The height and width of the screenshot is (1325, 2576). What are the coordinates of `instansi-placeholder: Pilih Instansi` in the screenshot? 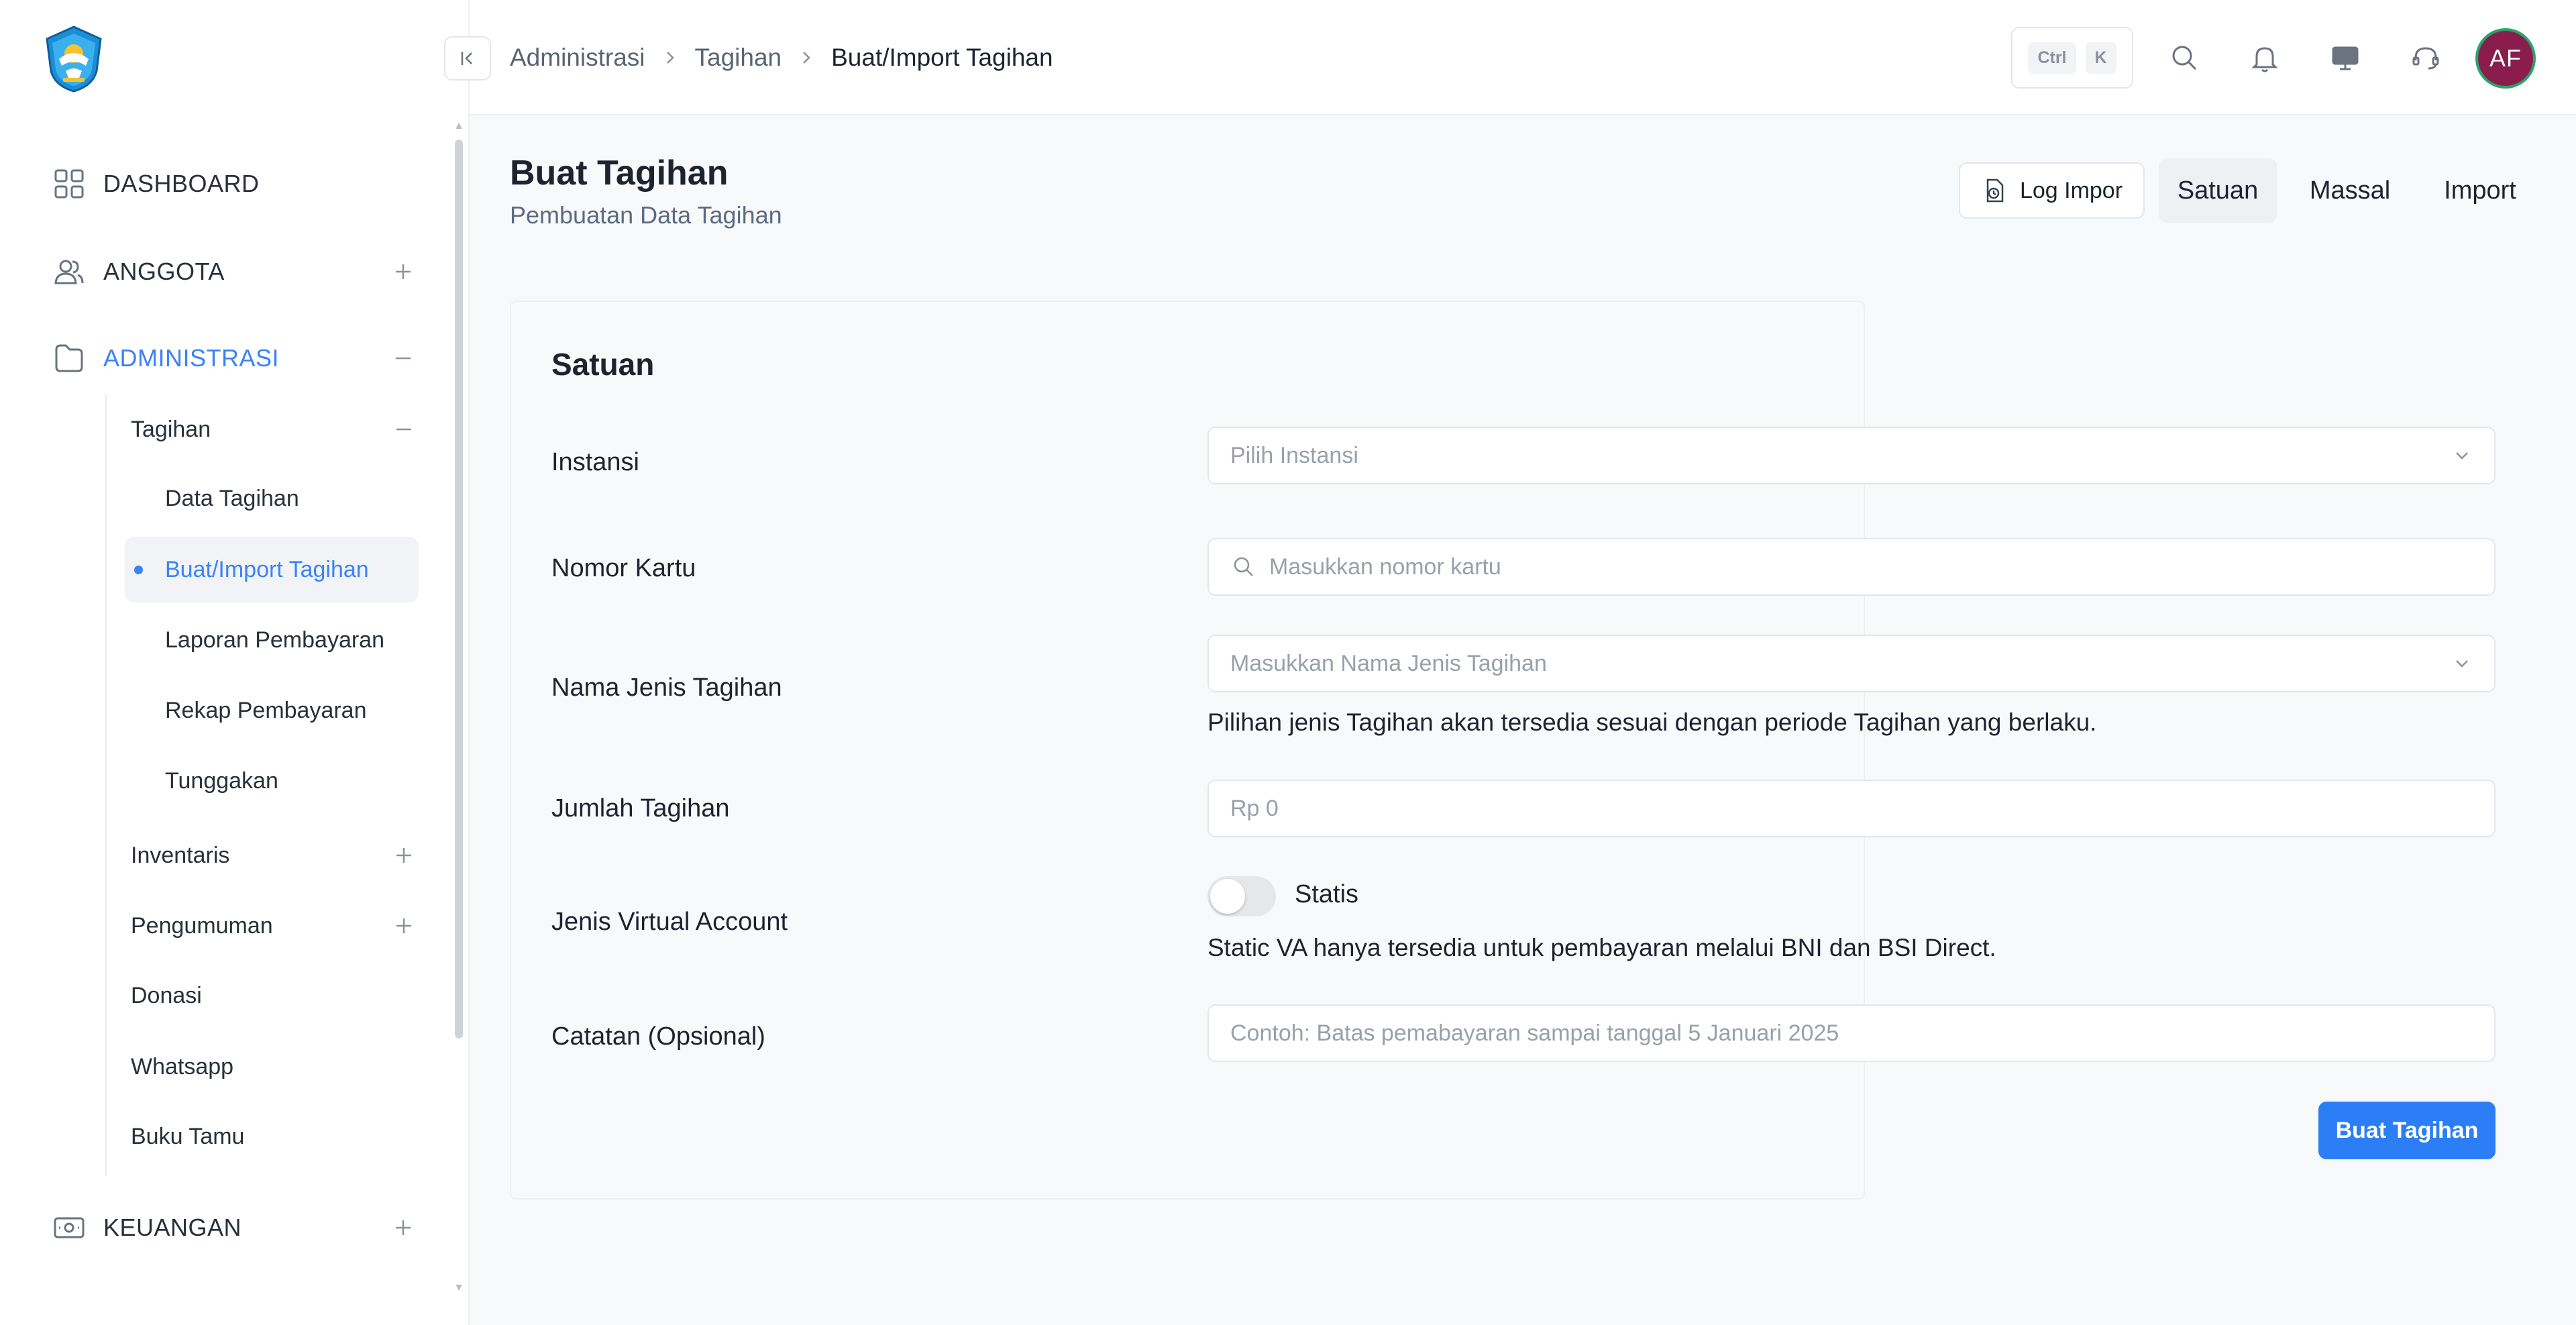 It's located at (1294, 455).